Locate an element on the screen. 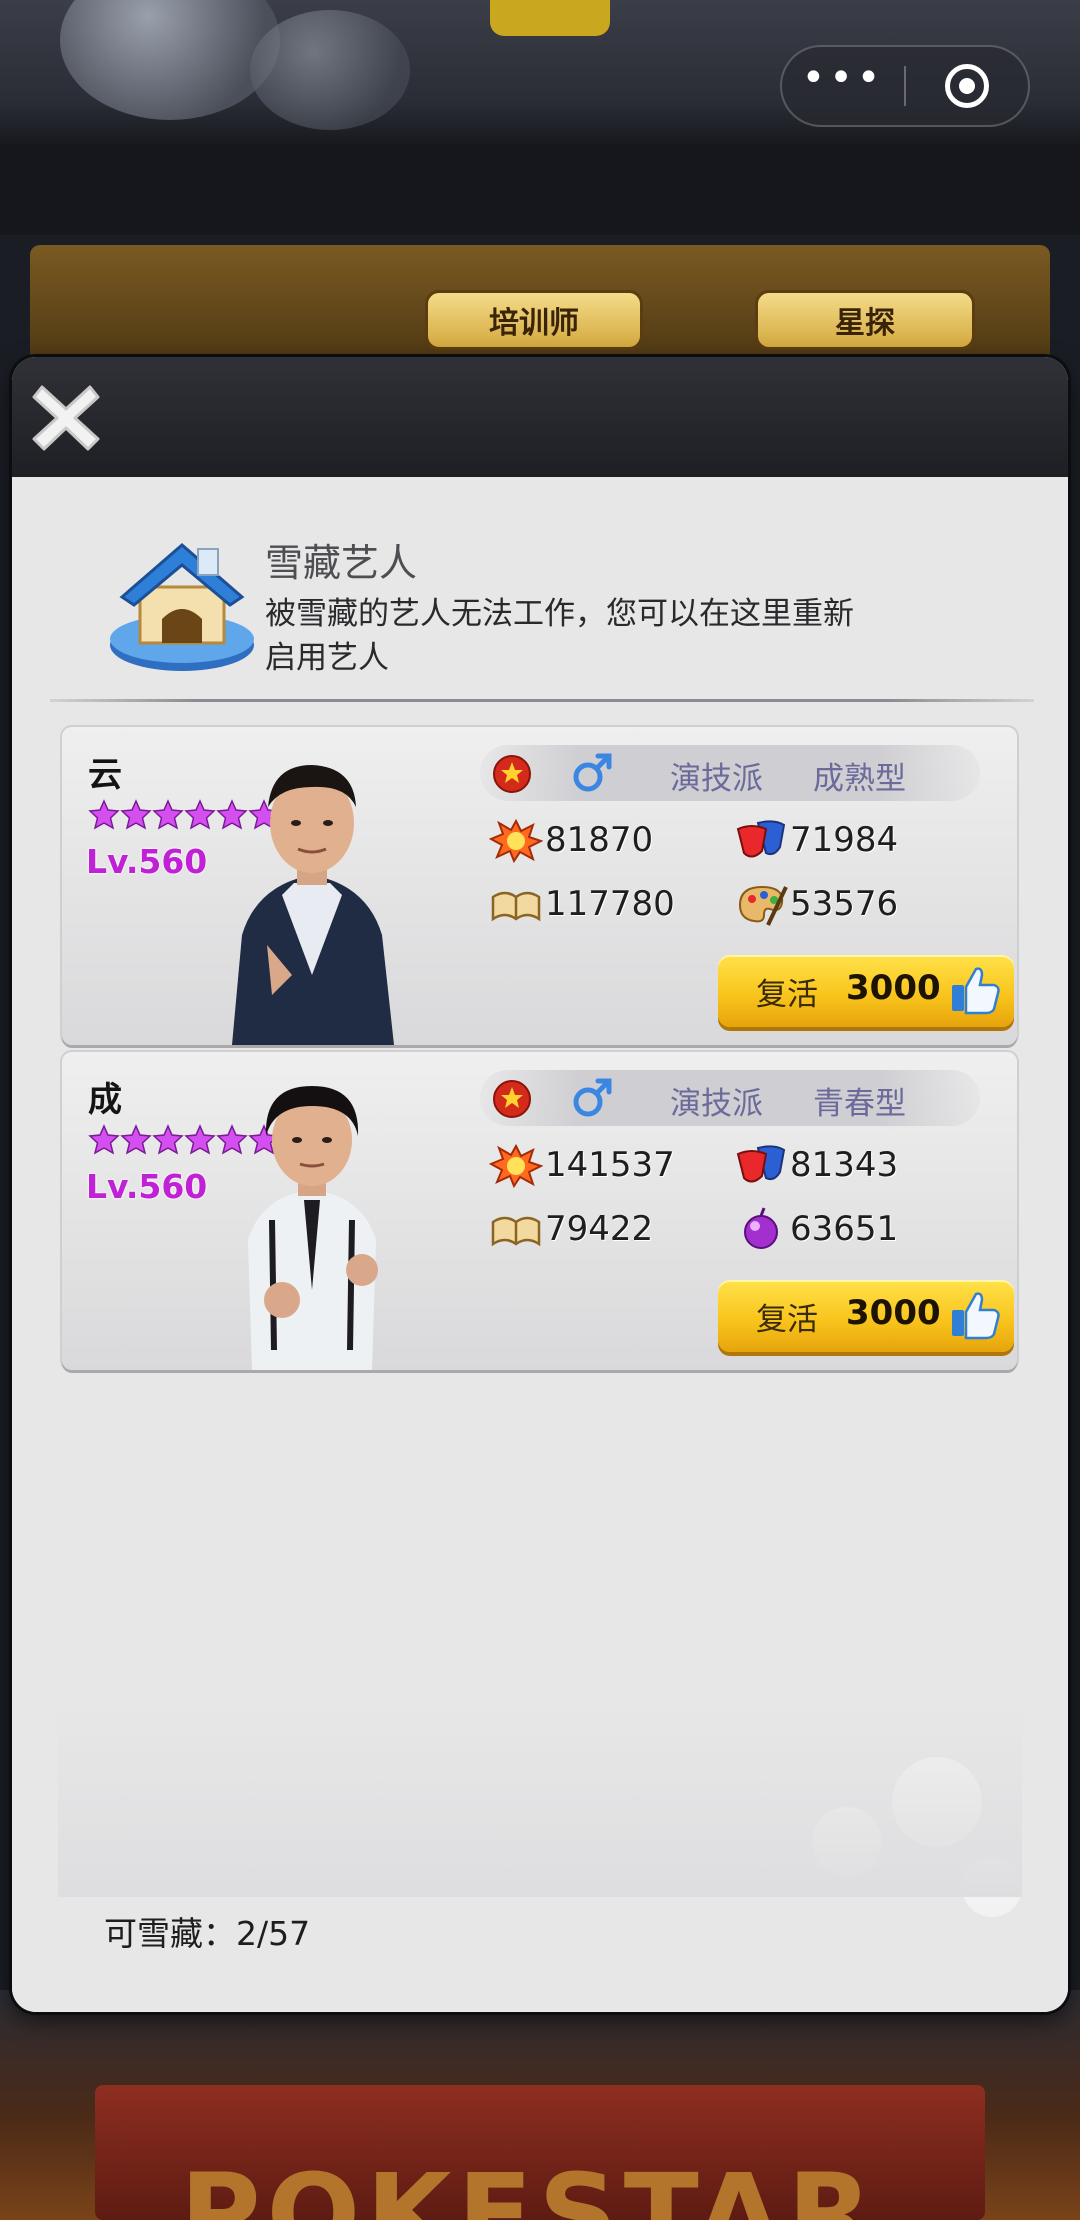 This screenshot has width=1080, height=2220. freeze-capacity: 可雪藏：2/57 is located at coordinates (207, 1931).